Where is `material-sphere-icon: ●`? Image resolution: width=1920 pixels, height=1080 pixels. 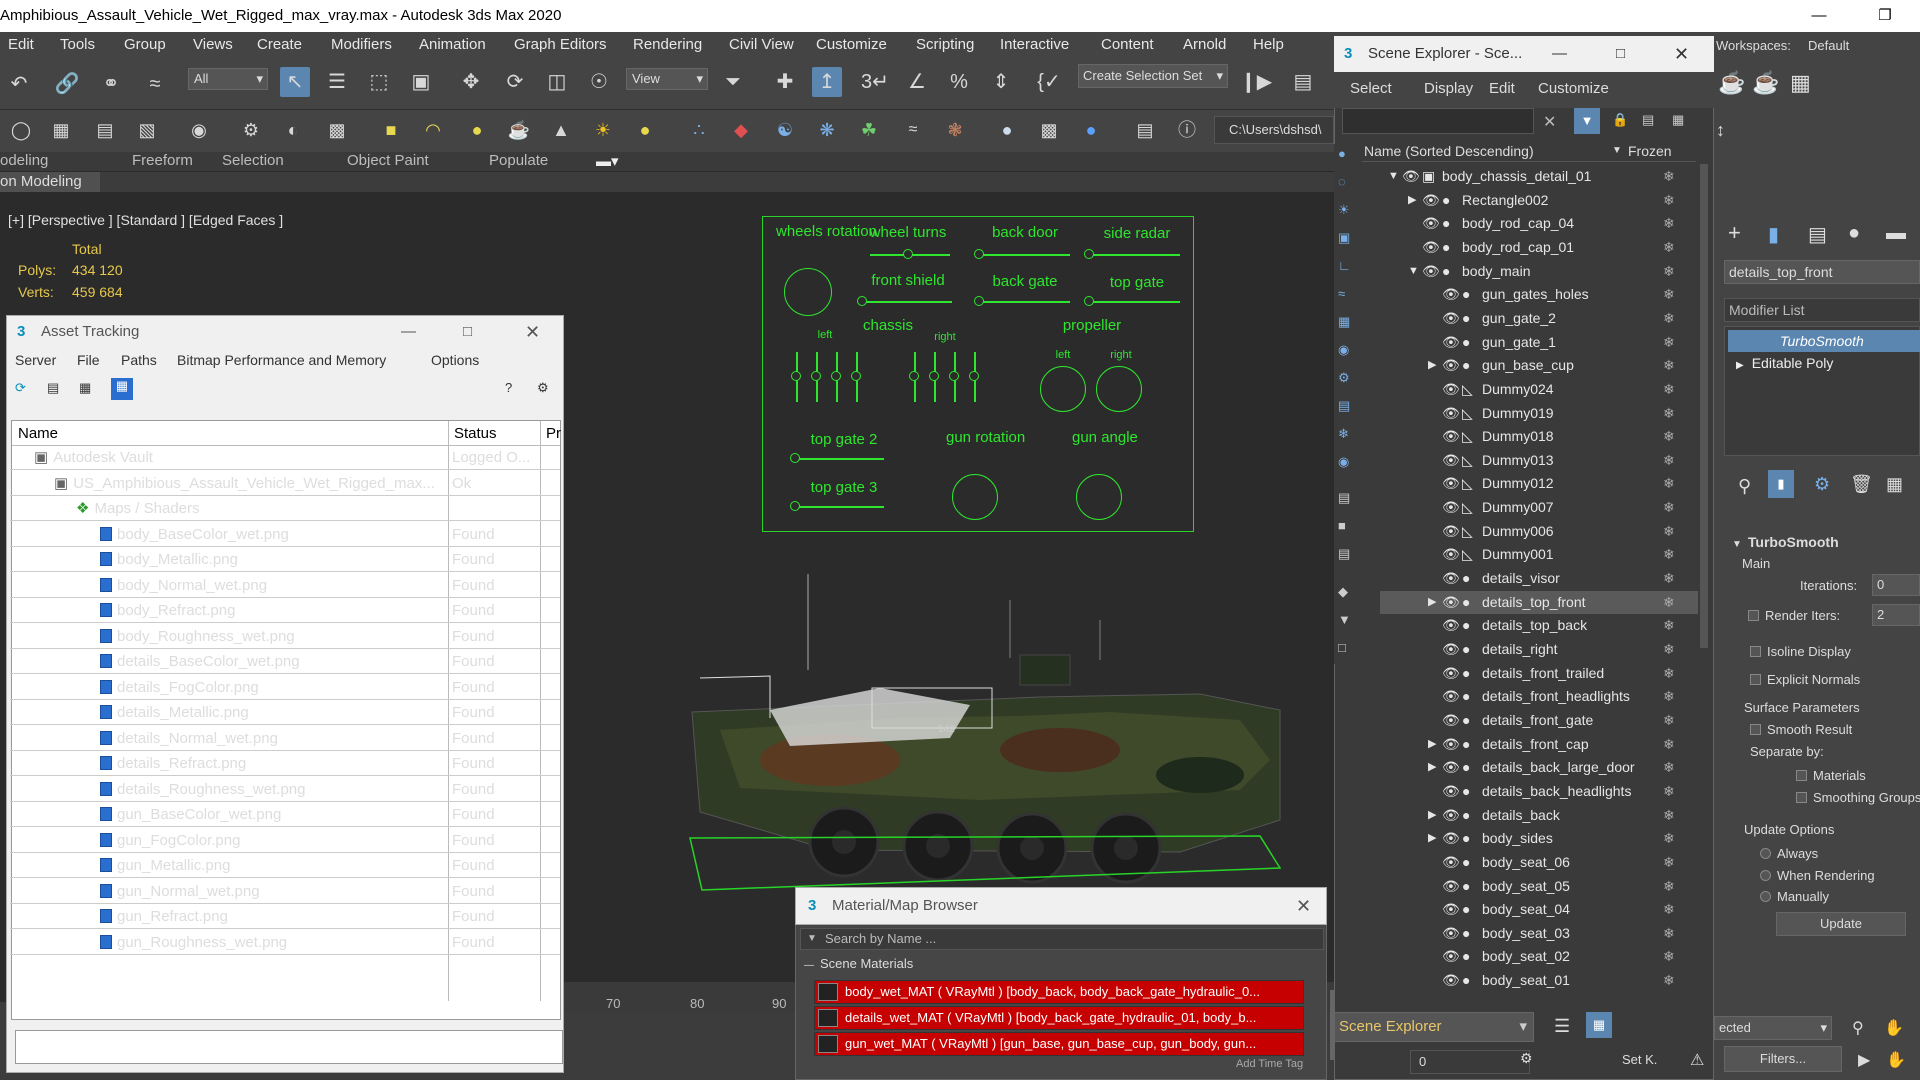
material-sphere-icon: ● is located at coordinates (1007, 130).